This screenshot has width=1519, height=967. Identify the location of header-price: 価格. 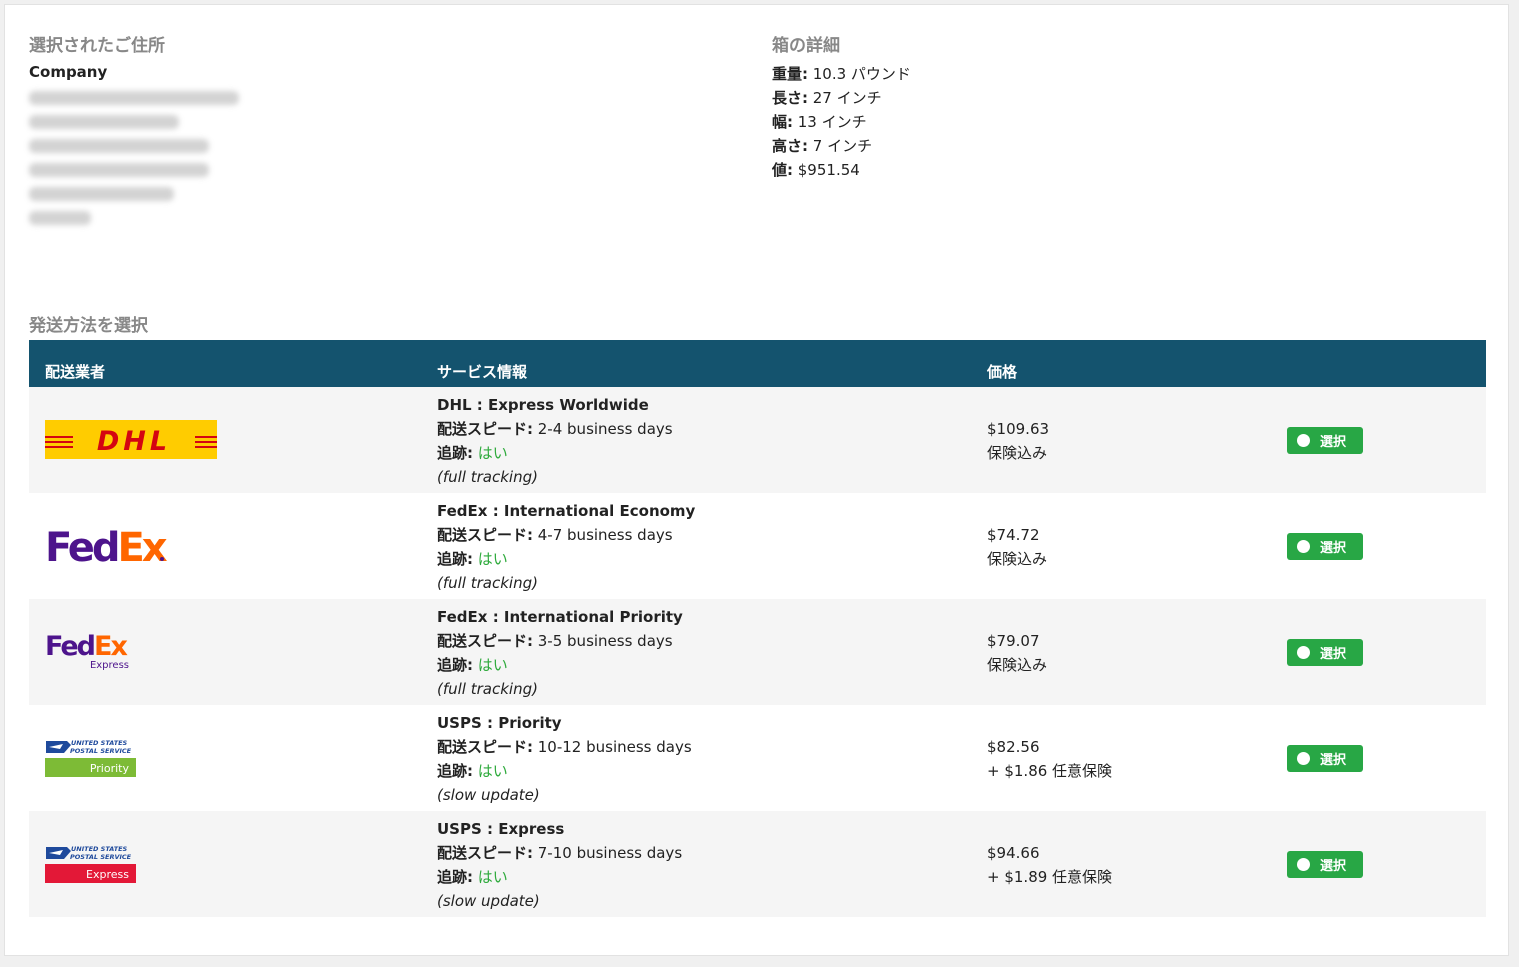
(1002, 372).